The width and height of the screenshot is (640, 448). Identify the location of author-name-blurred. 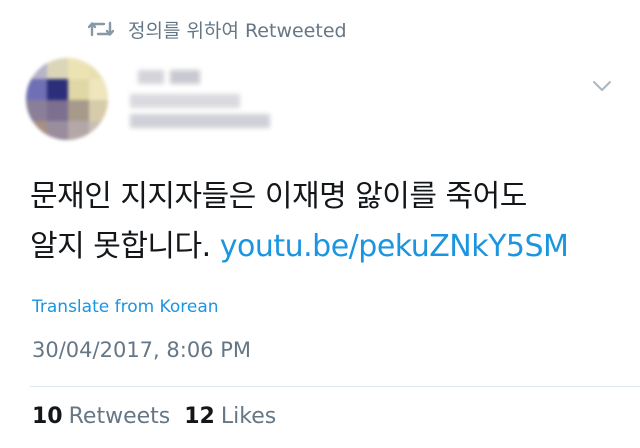
(205, 100).